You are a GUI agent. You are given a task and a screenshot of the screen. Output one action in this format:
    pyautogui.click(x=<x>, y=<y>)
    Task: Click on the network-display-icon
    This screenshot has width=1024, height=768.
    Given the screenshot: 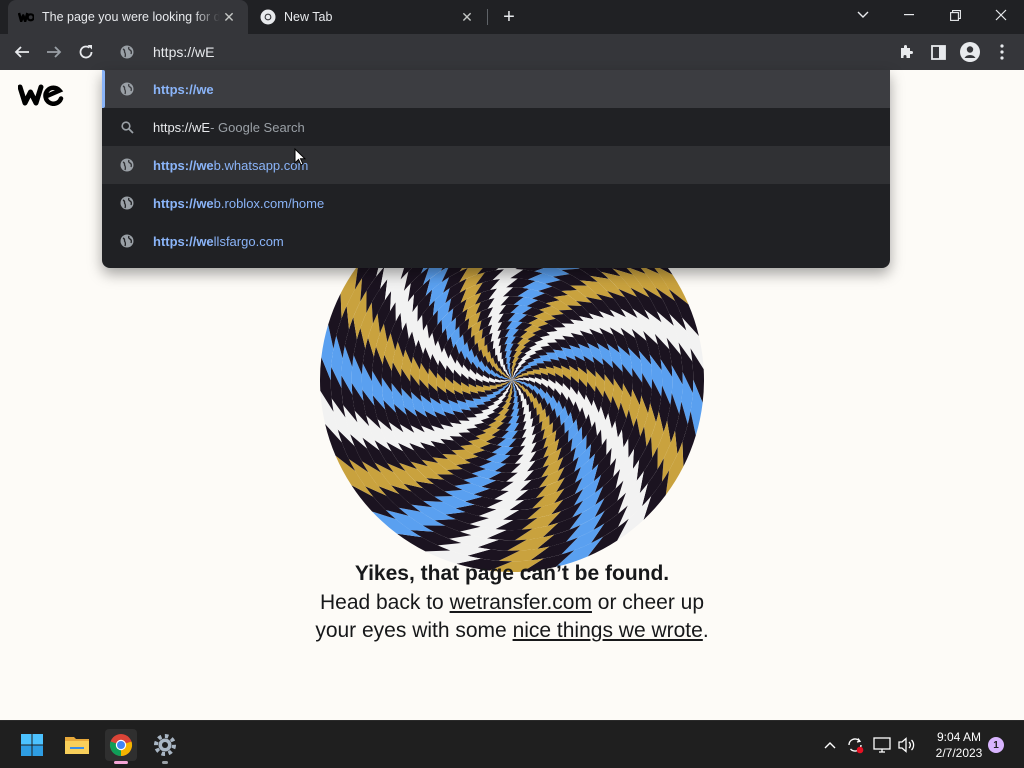 What is the action you would take?
    pyautogui.click(x=882, y=745)
    